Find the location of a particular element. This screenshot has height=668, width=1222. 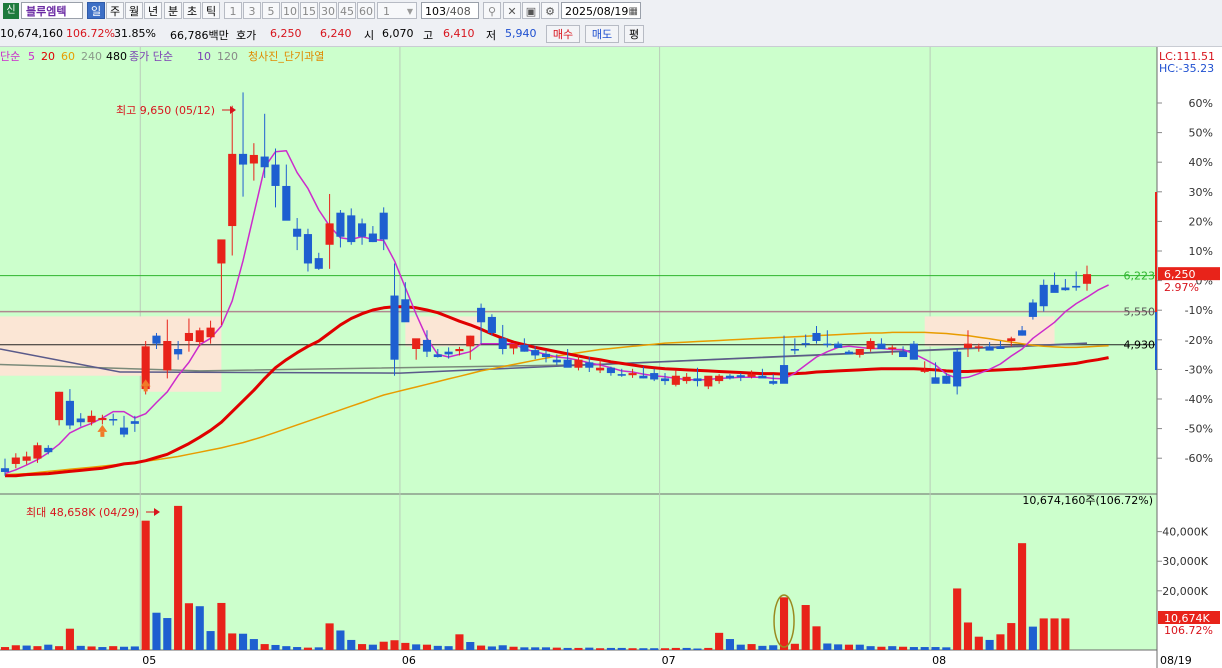

price-high-annotation: 최고 9,650 (05/12) is located at coordinates (165, 110).